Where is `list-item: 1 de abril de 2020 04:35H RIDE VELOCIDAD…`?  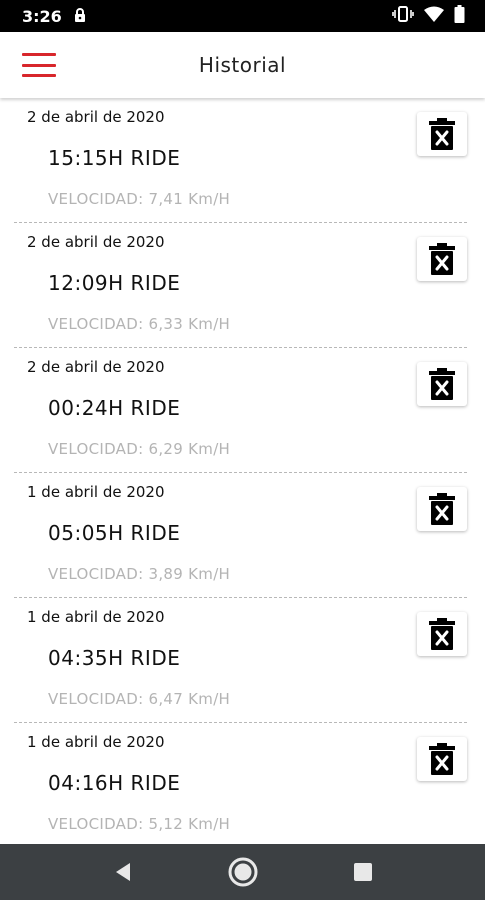
list-item: 1 de abril de 2020 04:35H RIDE VELOCIDAD… is located at coordinates (240, 660).